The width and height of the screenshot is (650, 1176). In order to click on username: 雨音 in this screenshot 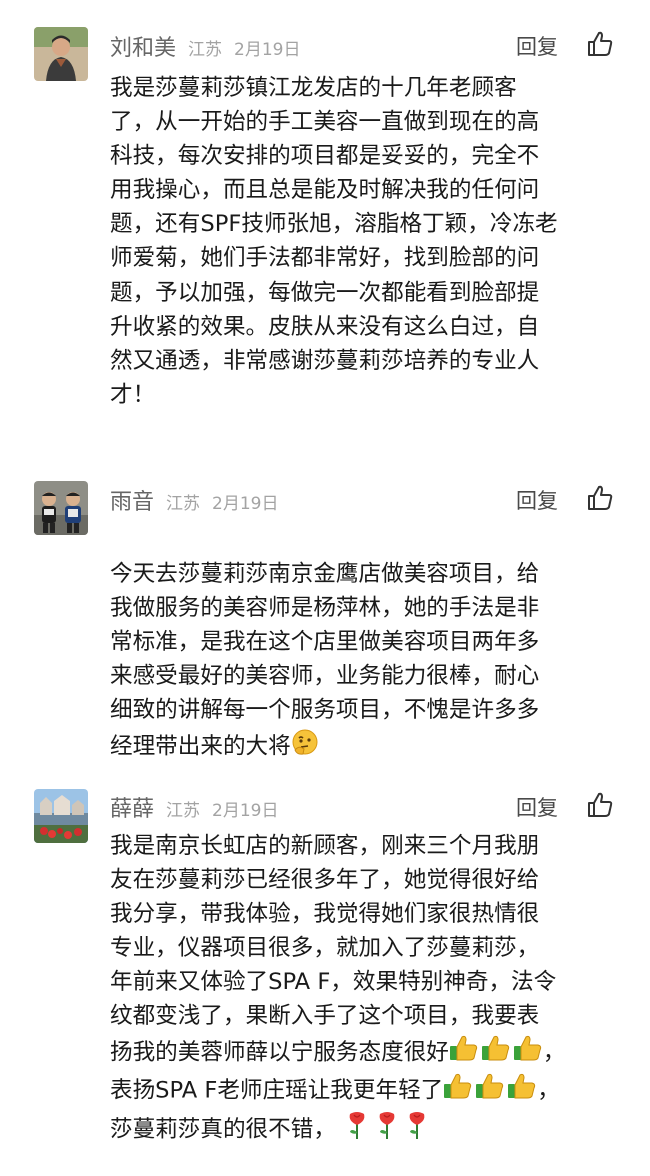, I will do `click(132, 500)`.